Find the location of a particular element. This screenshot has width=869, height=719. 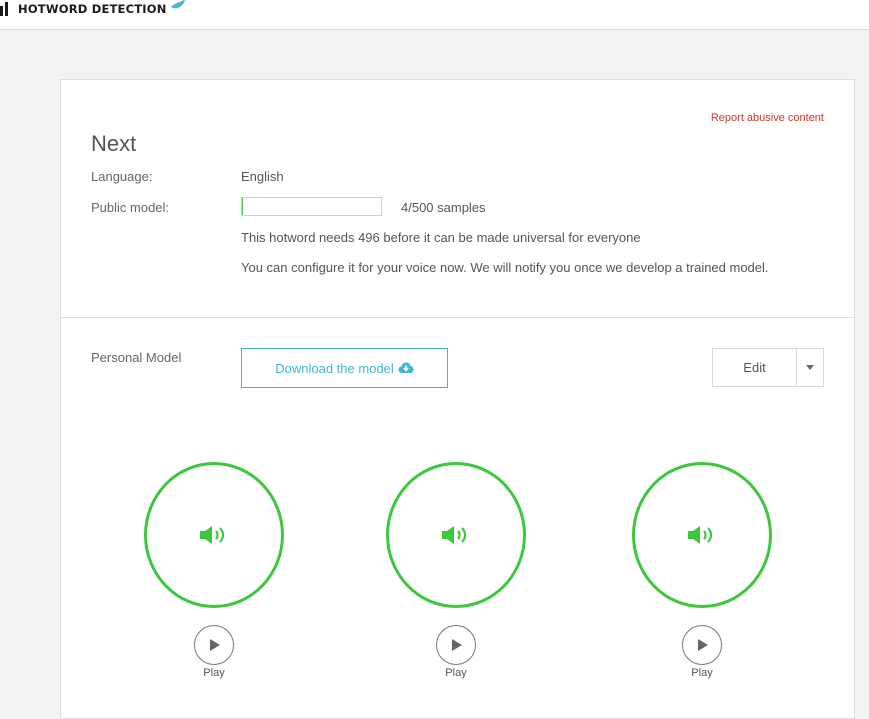

sample-1: Play is located at coordinates (214, 570).